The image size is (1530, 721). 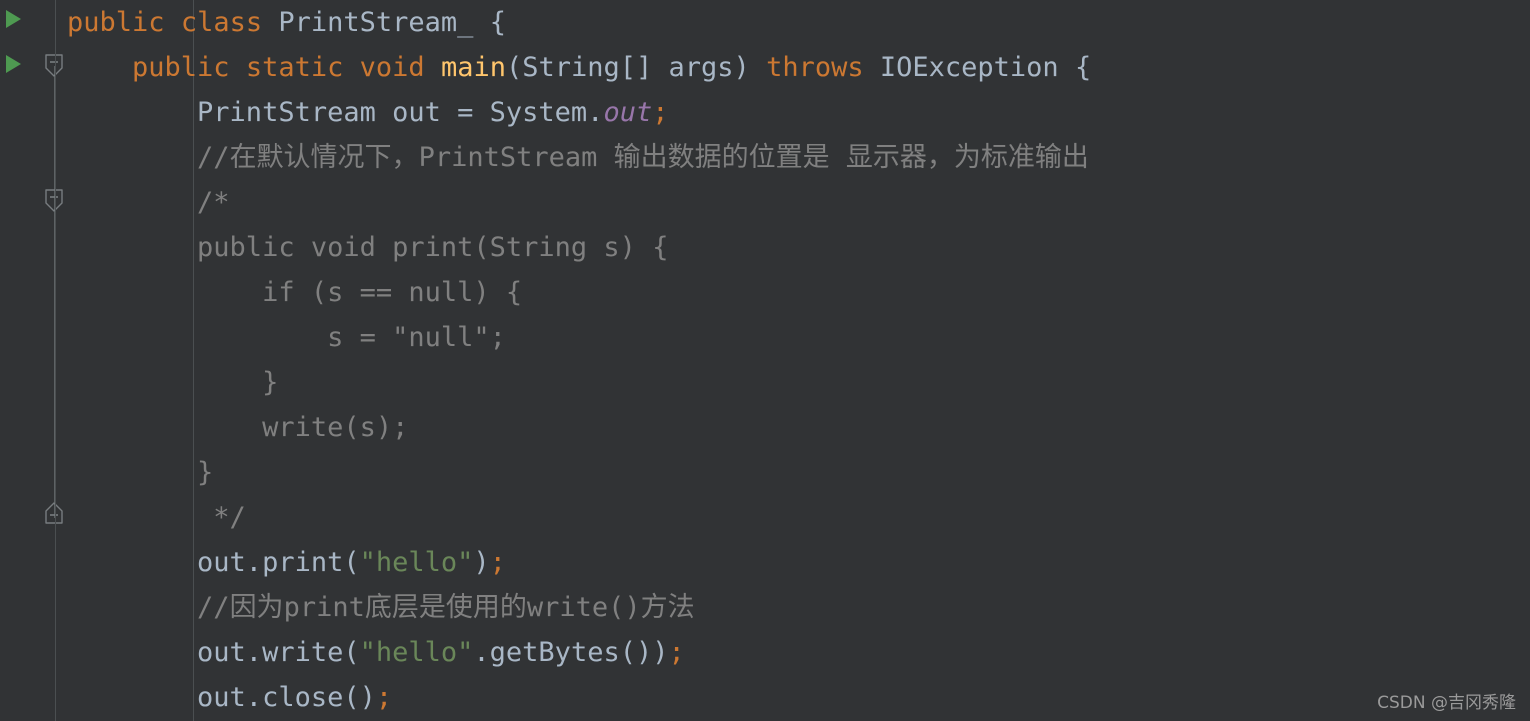 I want to click on code-token-comment: */, so click(x=156, y=517).